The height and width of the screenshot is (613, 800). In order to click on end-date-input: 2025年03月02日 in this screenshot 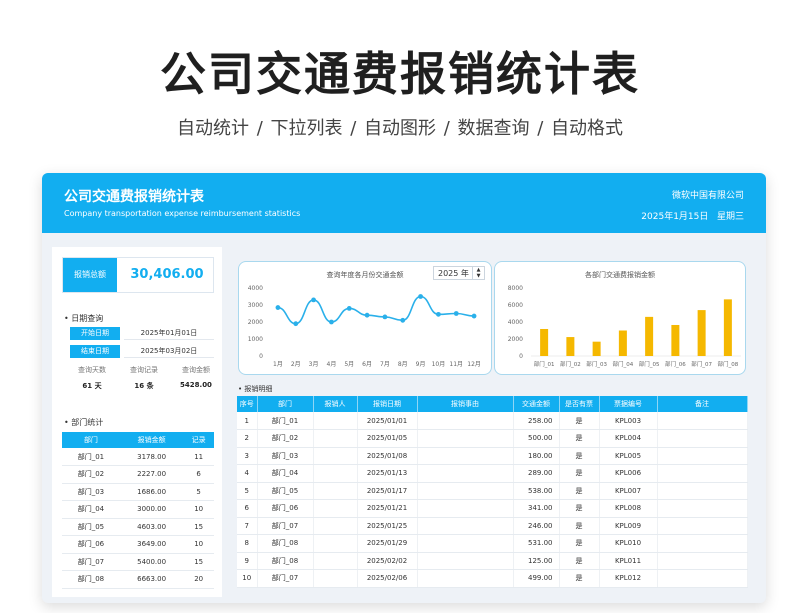, I will do `click(169, 351)`.